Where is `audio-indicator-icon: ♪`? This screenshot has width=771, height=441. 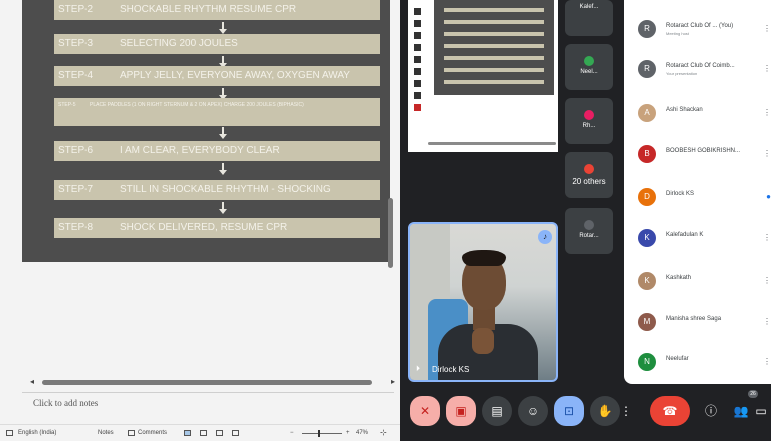 audio-indicator-icon: ♪ is located at coordinates (545, 237).